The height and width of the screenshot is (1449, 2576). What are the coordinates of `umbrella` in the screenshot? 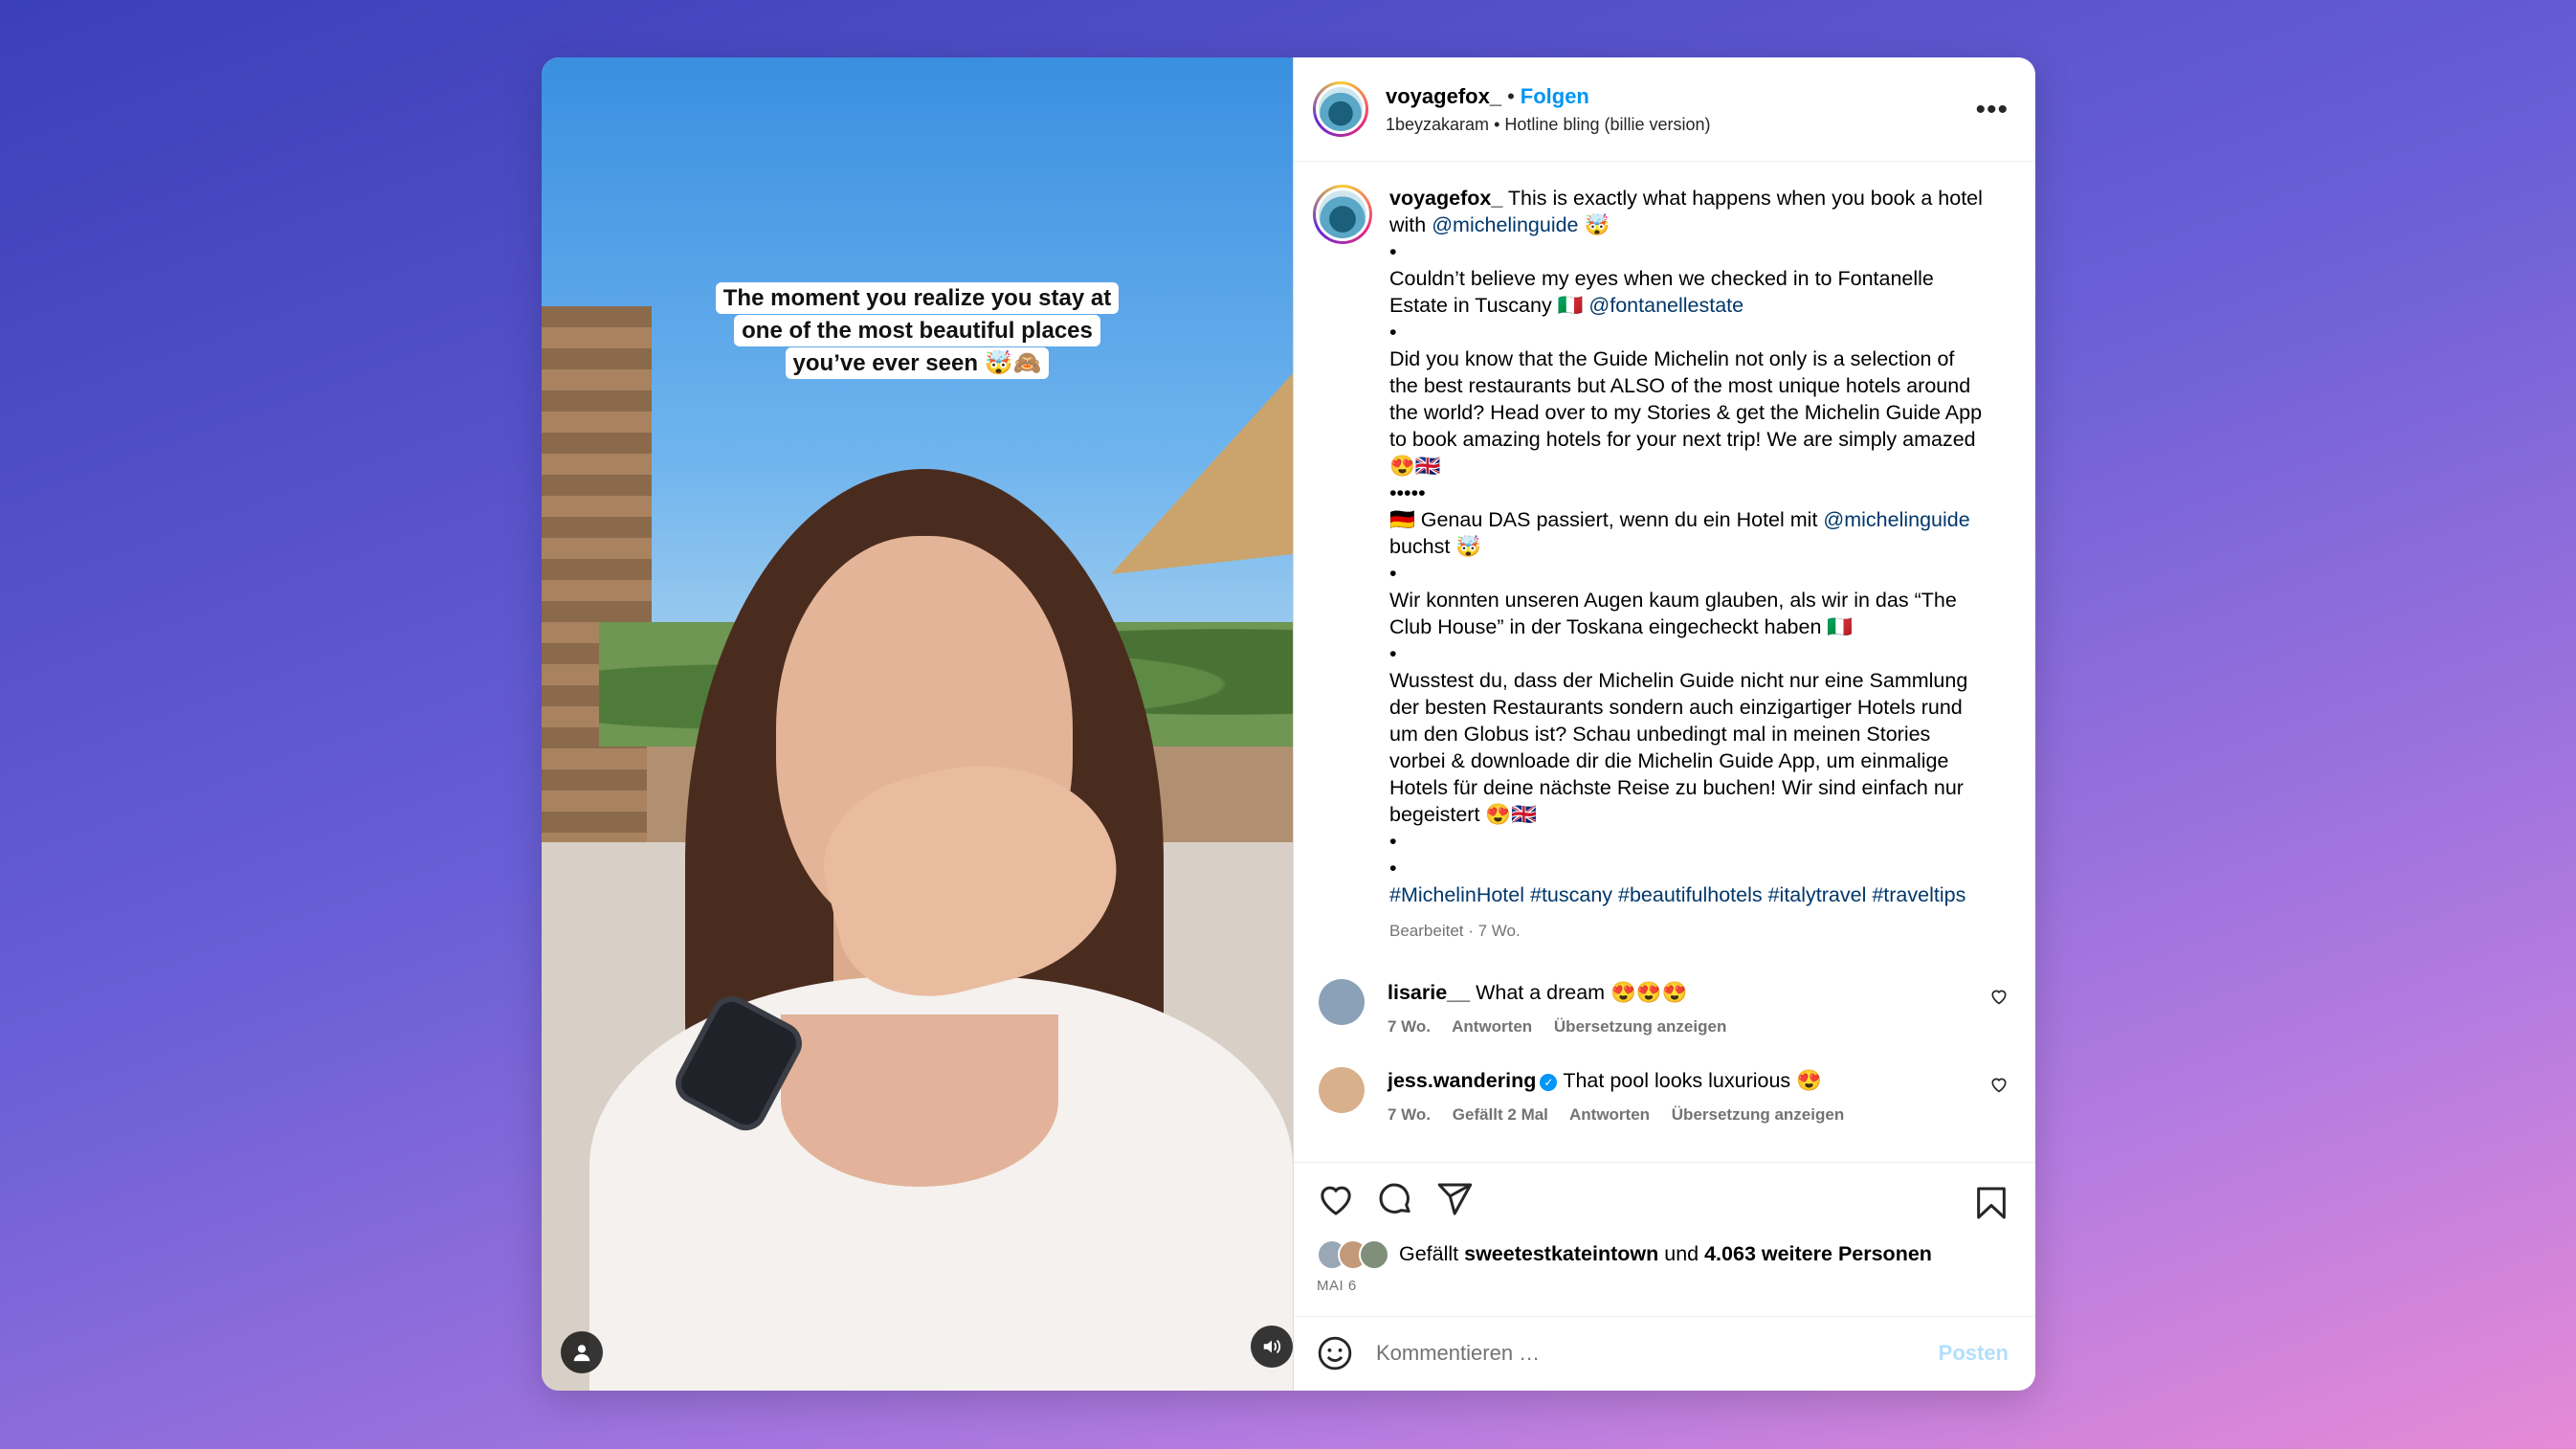 It's located at (1202, 473).